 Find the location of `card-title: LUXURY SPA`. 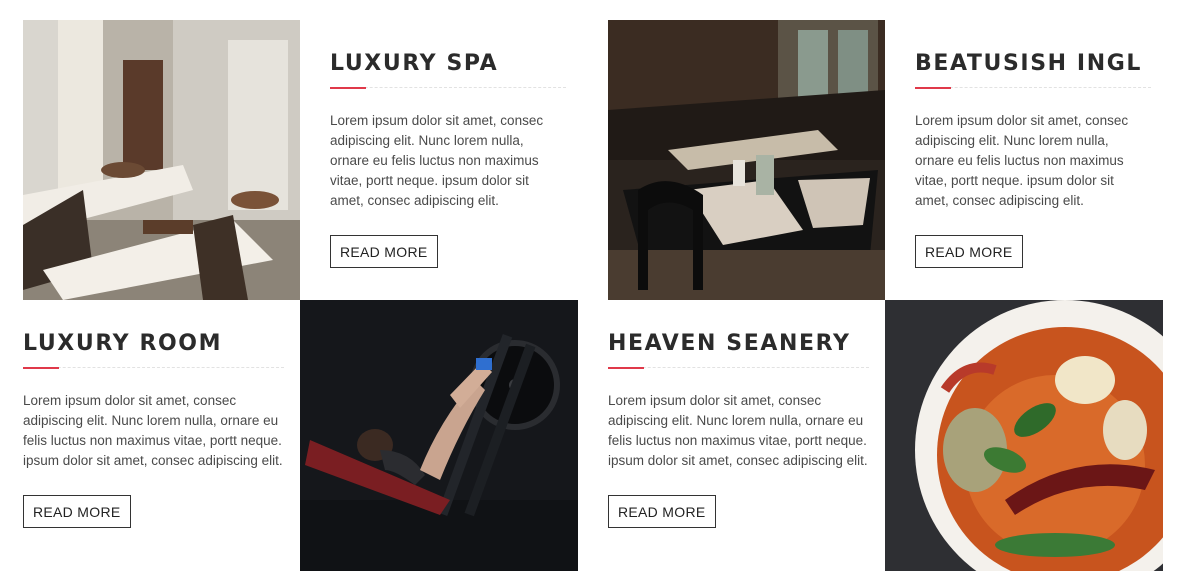

card-title: LUXURY SPA is located at coordinates (414, 63).